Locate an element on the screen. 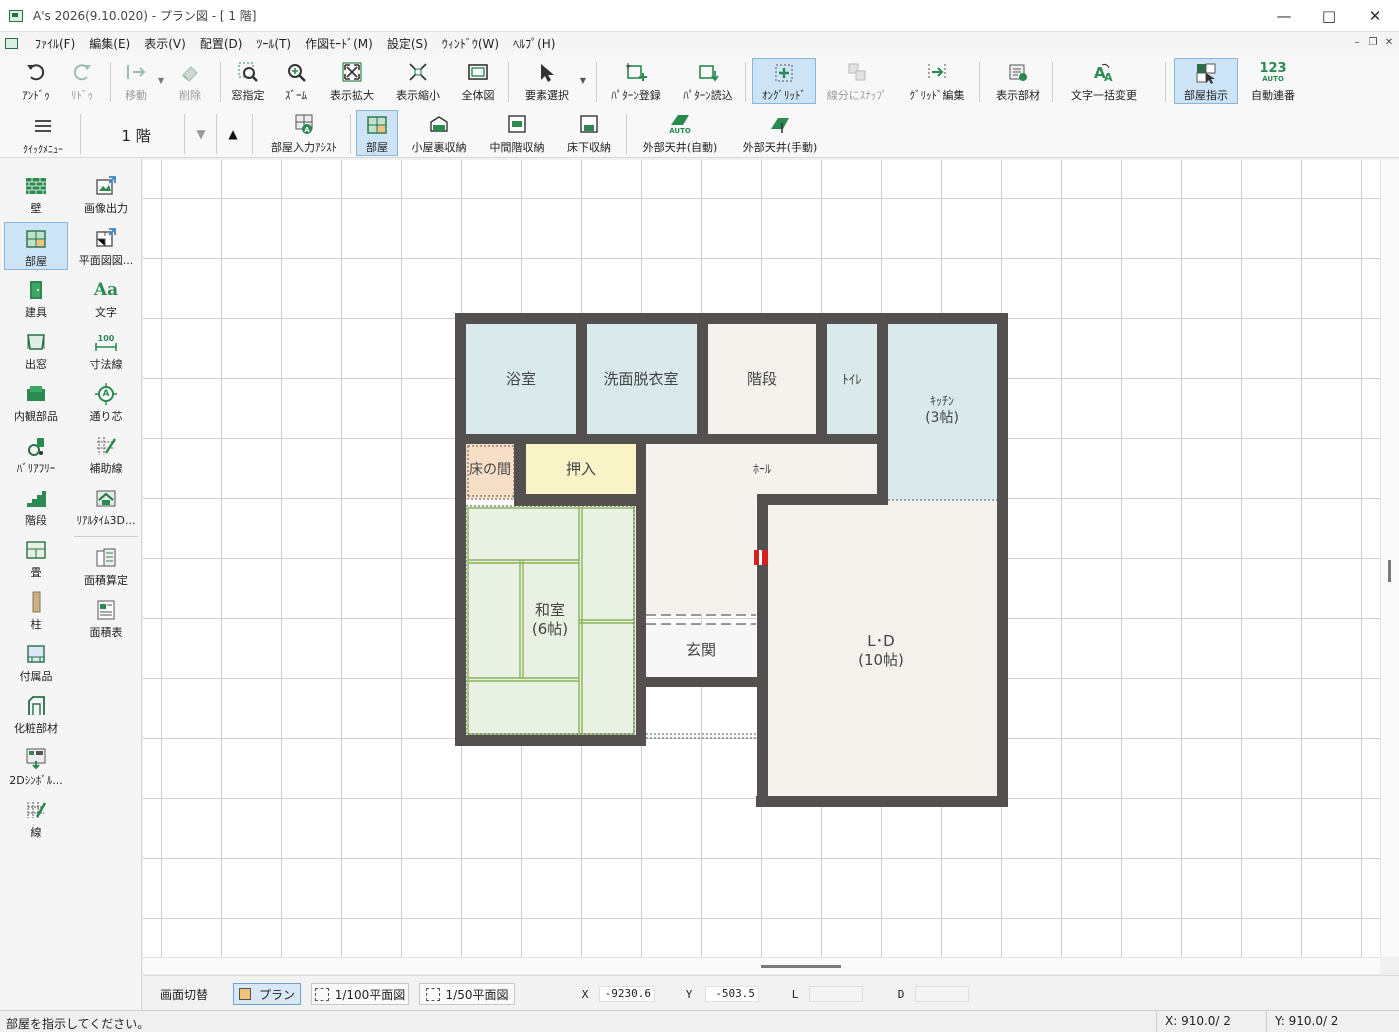  attic-storage-button: 小屋裏収納 is located at coordinates (439, 133).